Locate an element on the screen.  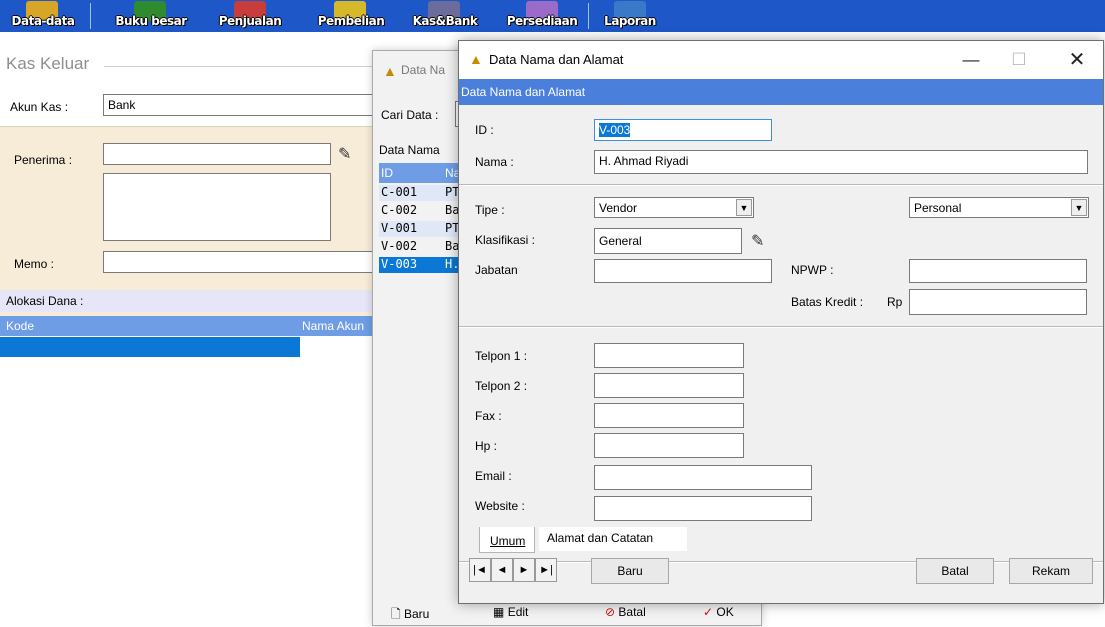
npwp-label: NPWP : is located at coordinates (812, 270).